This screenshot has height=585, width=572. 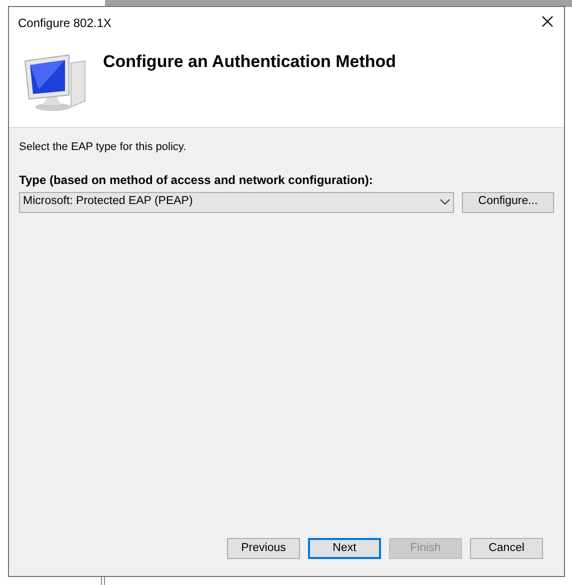 What do you see at coordinates (65, 23) in the screenshot?
I see `window-title: Configure 802.1X` at bounding box center [65, 23].